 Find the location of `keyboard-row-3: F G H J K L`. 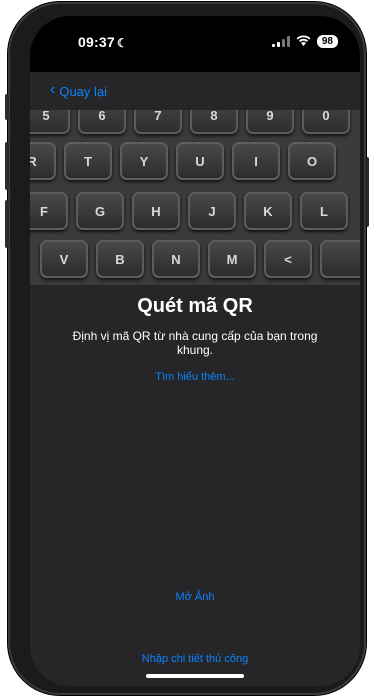

keyboard-row-3: F G H J K L is located at coordinates (189, 211).